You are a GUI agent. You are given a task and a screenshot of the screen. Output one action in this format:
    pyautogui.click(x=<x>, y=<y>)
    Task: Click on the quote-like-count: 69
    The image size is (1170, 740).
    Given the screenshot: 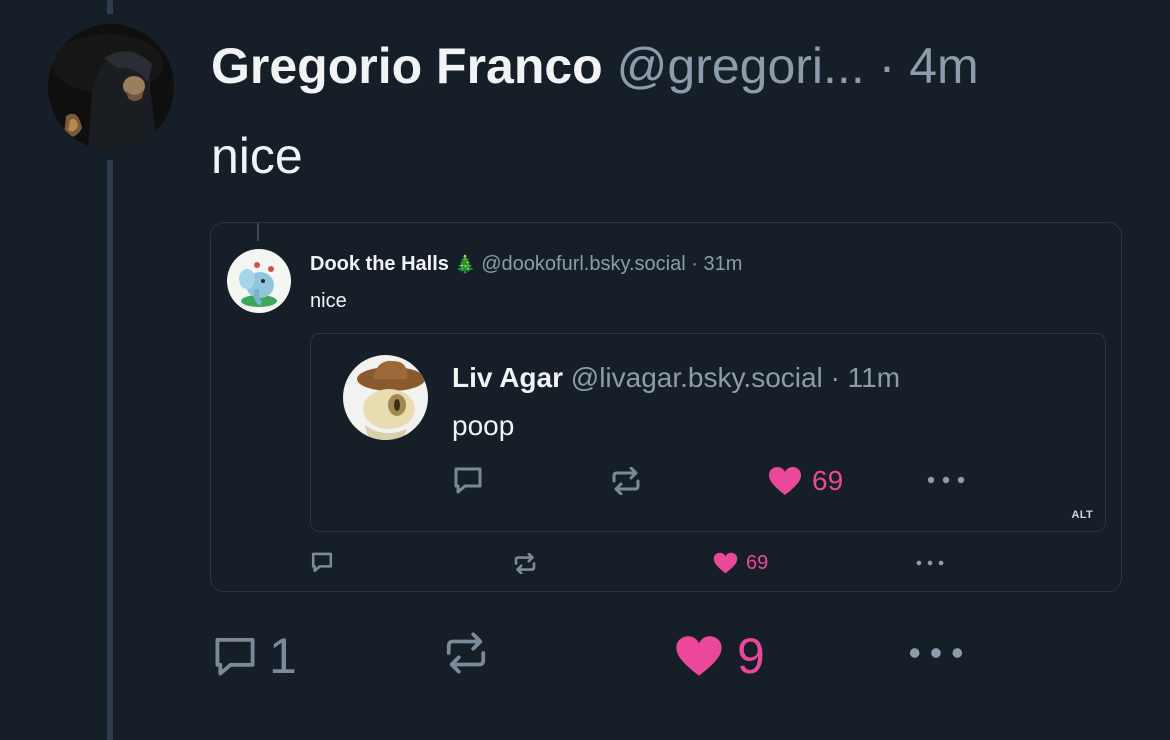 What is the action you would take?
    pyautogui.click(x=757, y=563)
    